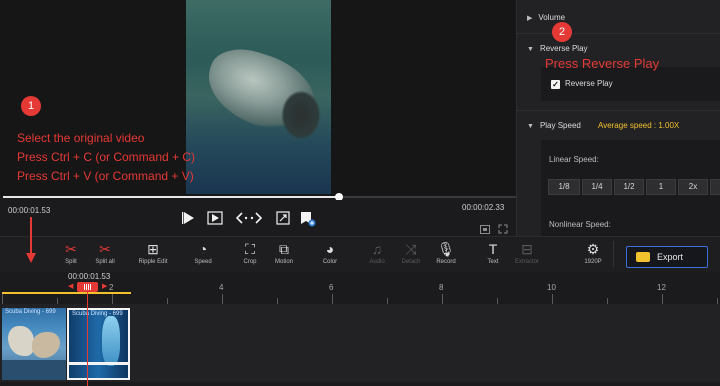 The height and width of the screenshot is (386, 720). What do you see at coordinates (527, 249) in the screenshot?
I see `extractor-icon: ⊟` at bounding box center [527, 249].